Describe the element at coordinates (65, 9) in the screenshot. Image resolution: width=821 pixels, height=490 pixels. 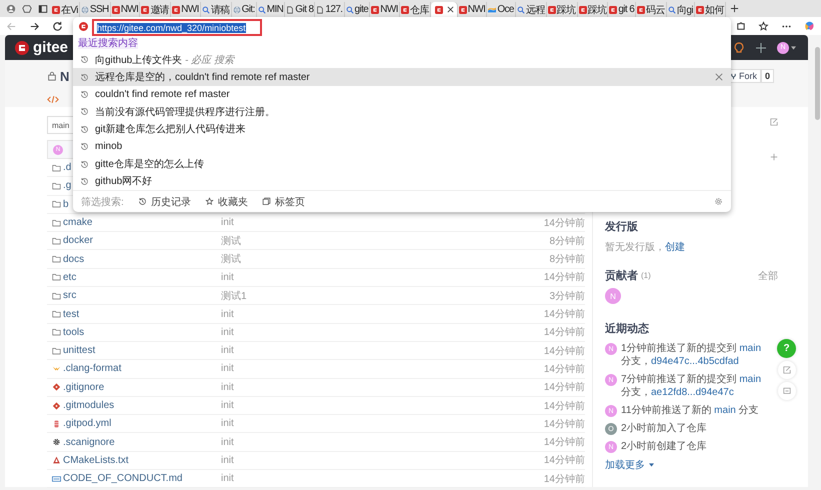
I see `browser-tab: 在Vi` at that location.